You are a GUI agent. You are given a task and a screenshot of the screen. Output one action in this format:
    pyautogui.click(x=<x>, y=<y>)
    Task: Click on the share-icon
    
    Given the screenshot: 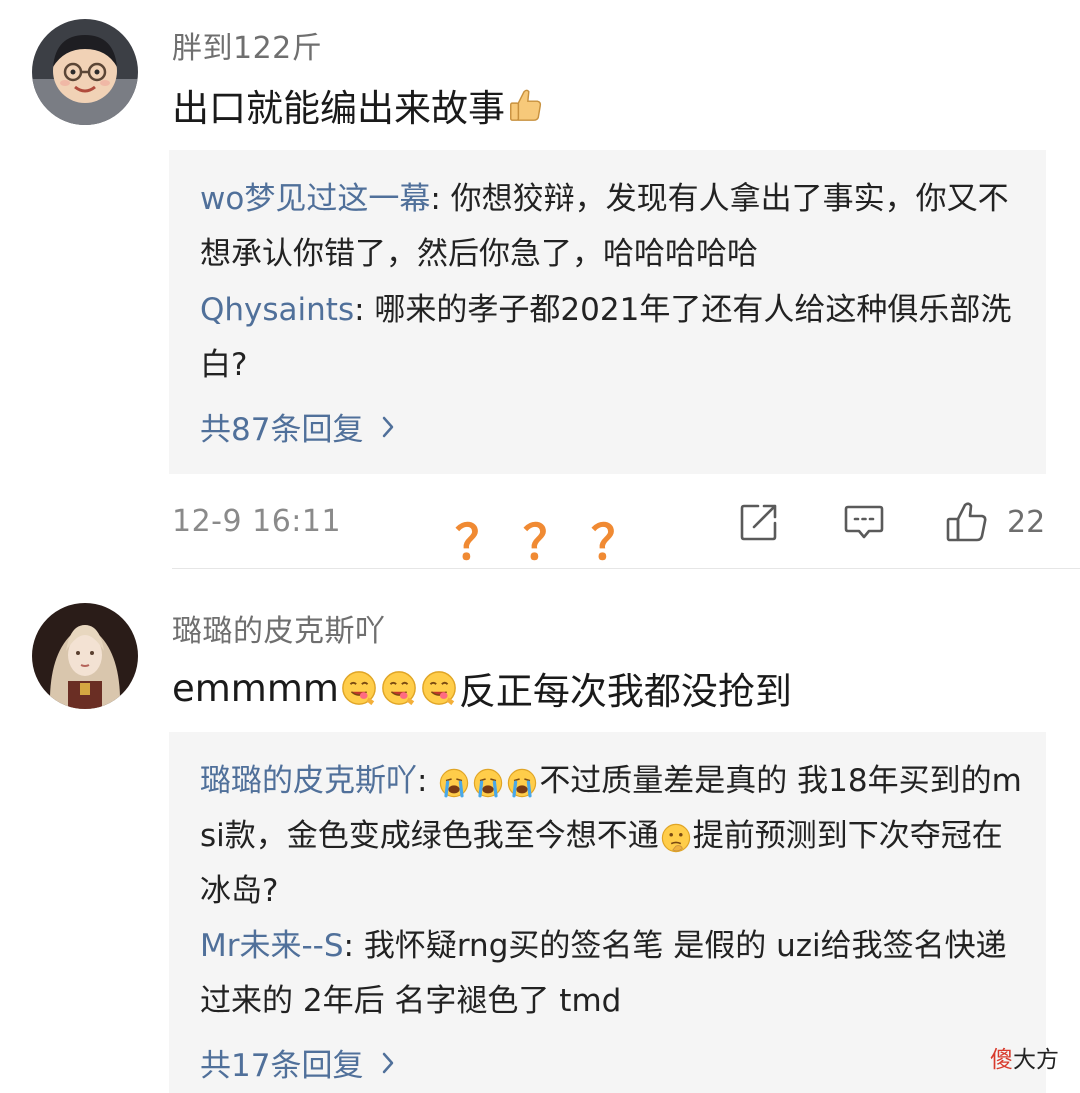 What is the action you would take?
    pyautogui.click(x=758, y=522)
    